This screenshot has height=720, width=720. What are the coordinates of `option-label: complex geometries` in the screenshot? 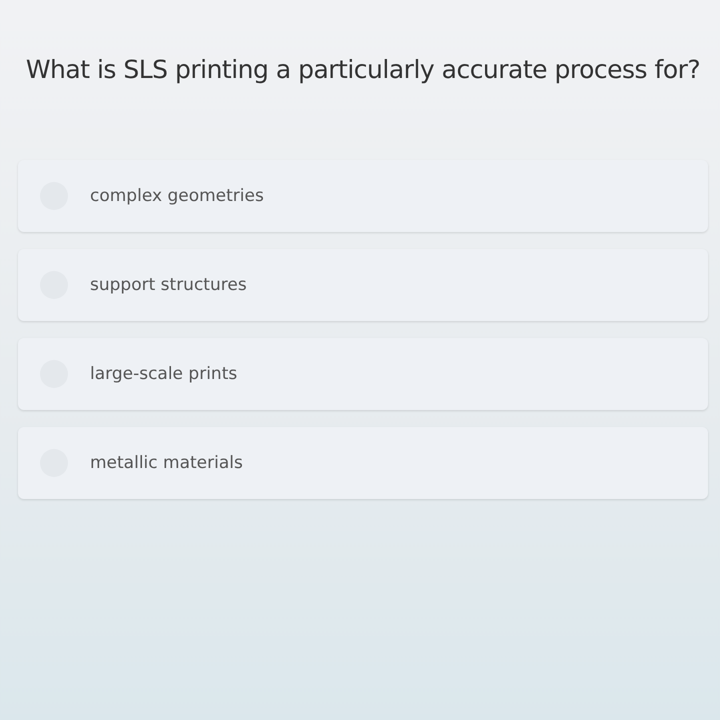 It's located at (177, 196).